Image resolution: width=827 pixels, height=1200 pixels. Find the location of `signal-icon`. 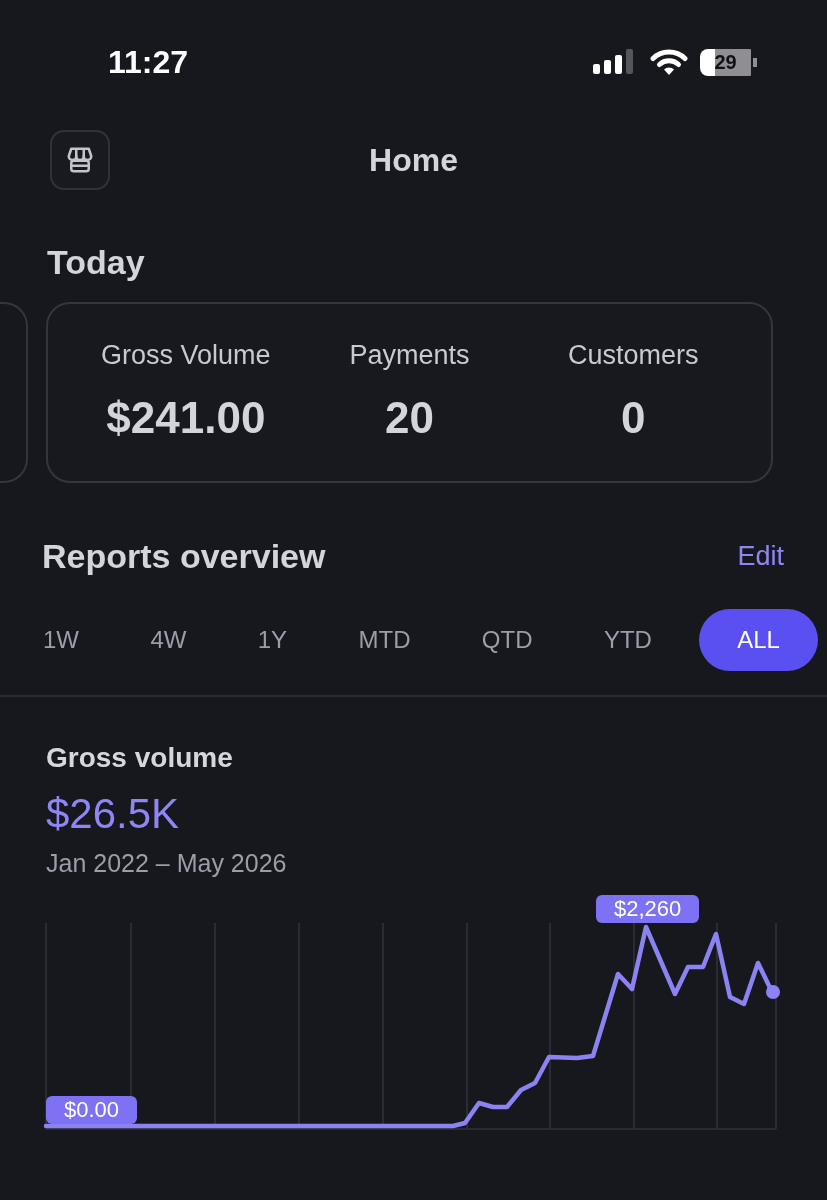

signal-icon is located at coordinates (613, 62).